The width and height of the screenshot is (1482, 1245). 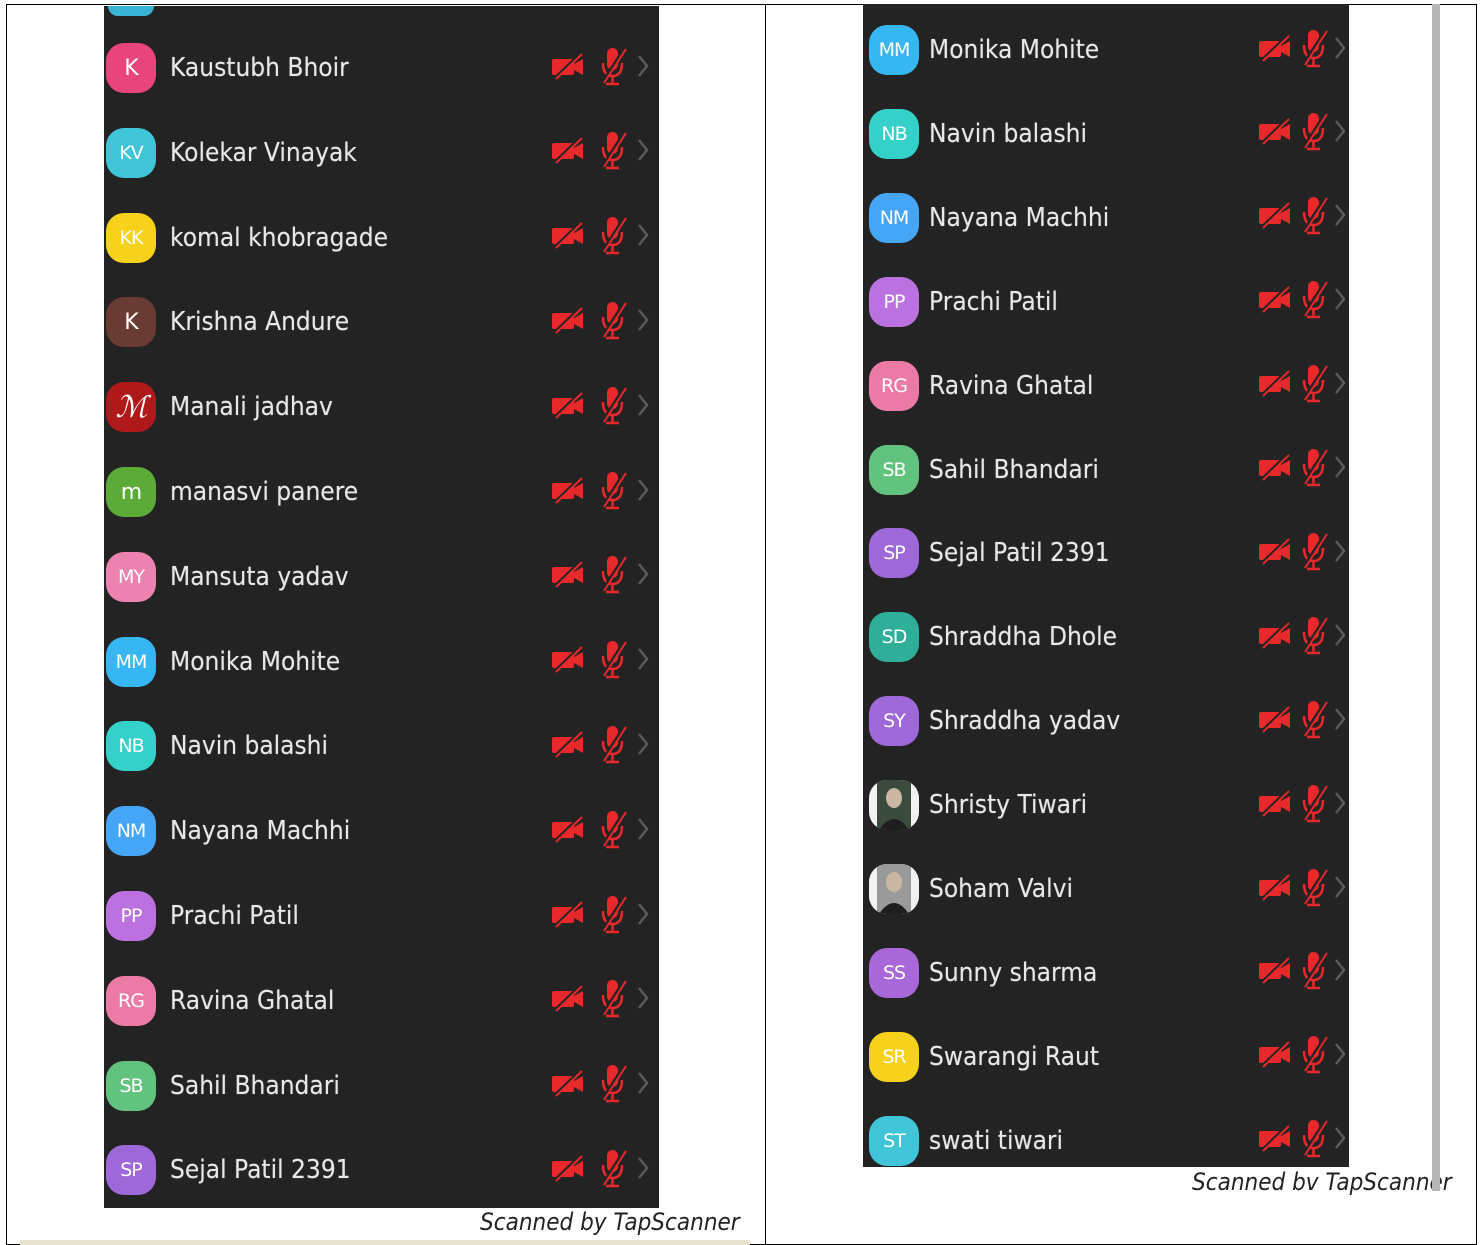 What do you see at coordinates (381, 68) in the screenshot?
I see `participant-row: K Kaustubh Bhoir` at bounding box center [381, 68].